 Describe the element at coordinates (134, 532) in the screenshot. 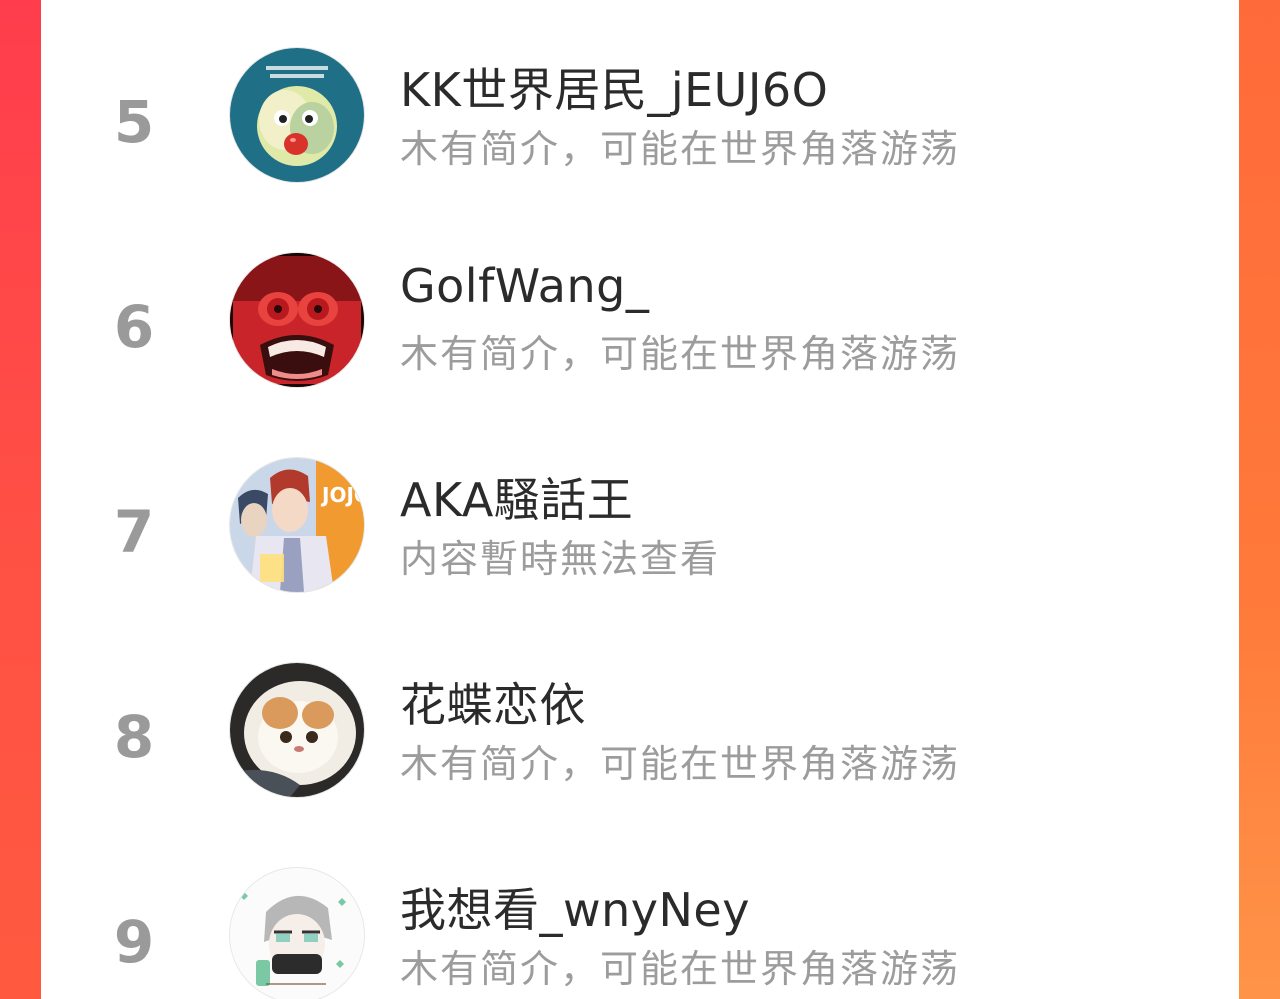

I see `rank-number: 7` at that location.